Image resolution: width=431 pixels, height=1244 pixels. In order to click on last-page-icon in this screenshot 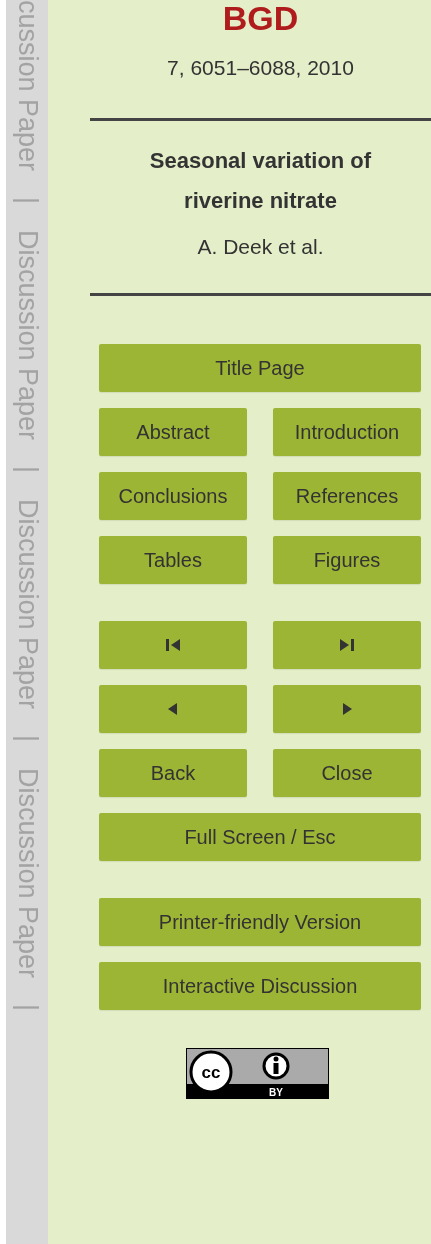, I will do `click(347, 645)`.